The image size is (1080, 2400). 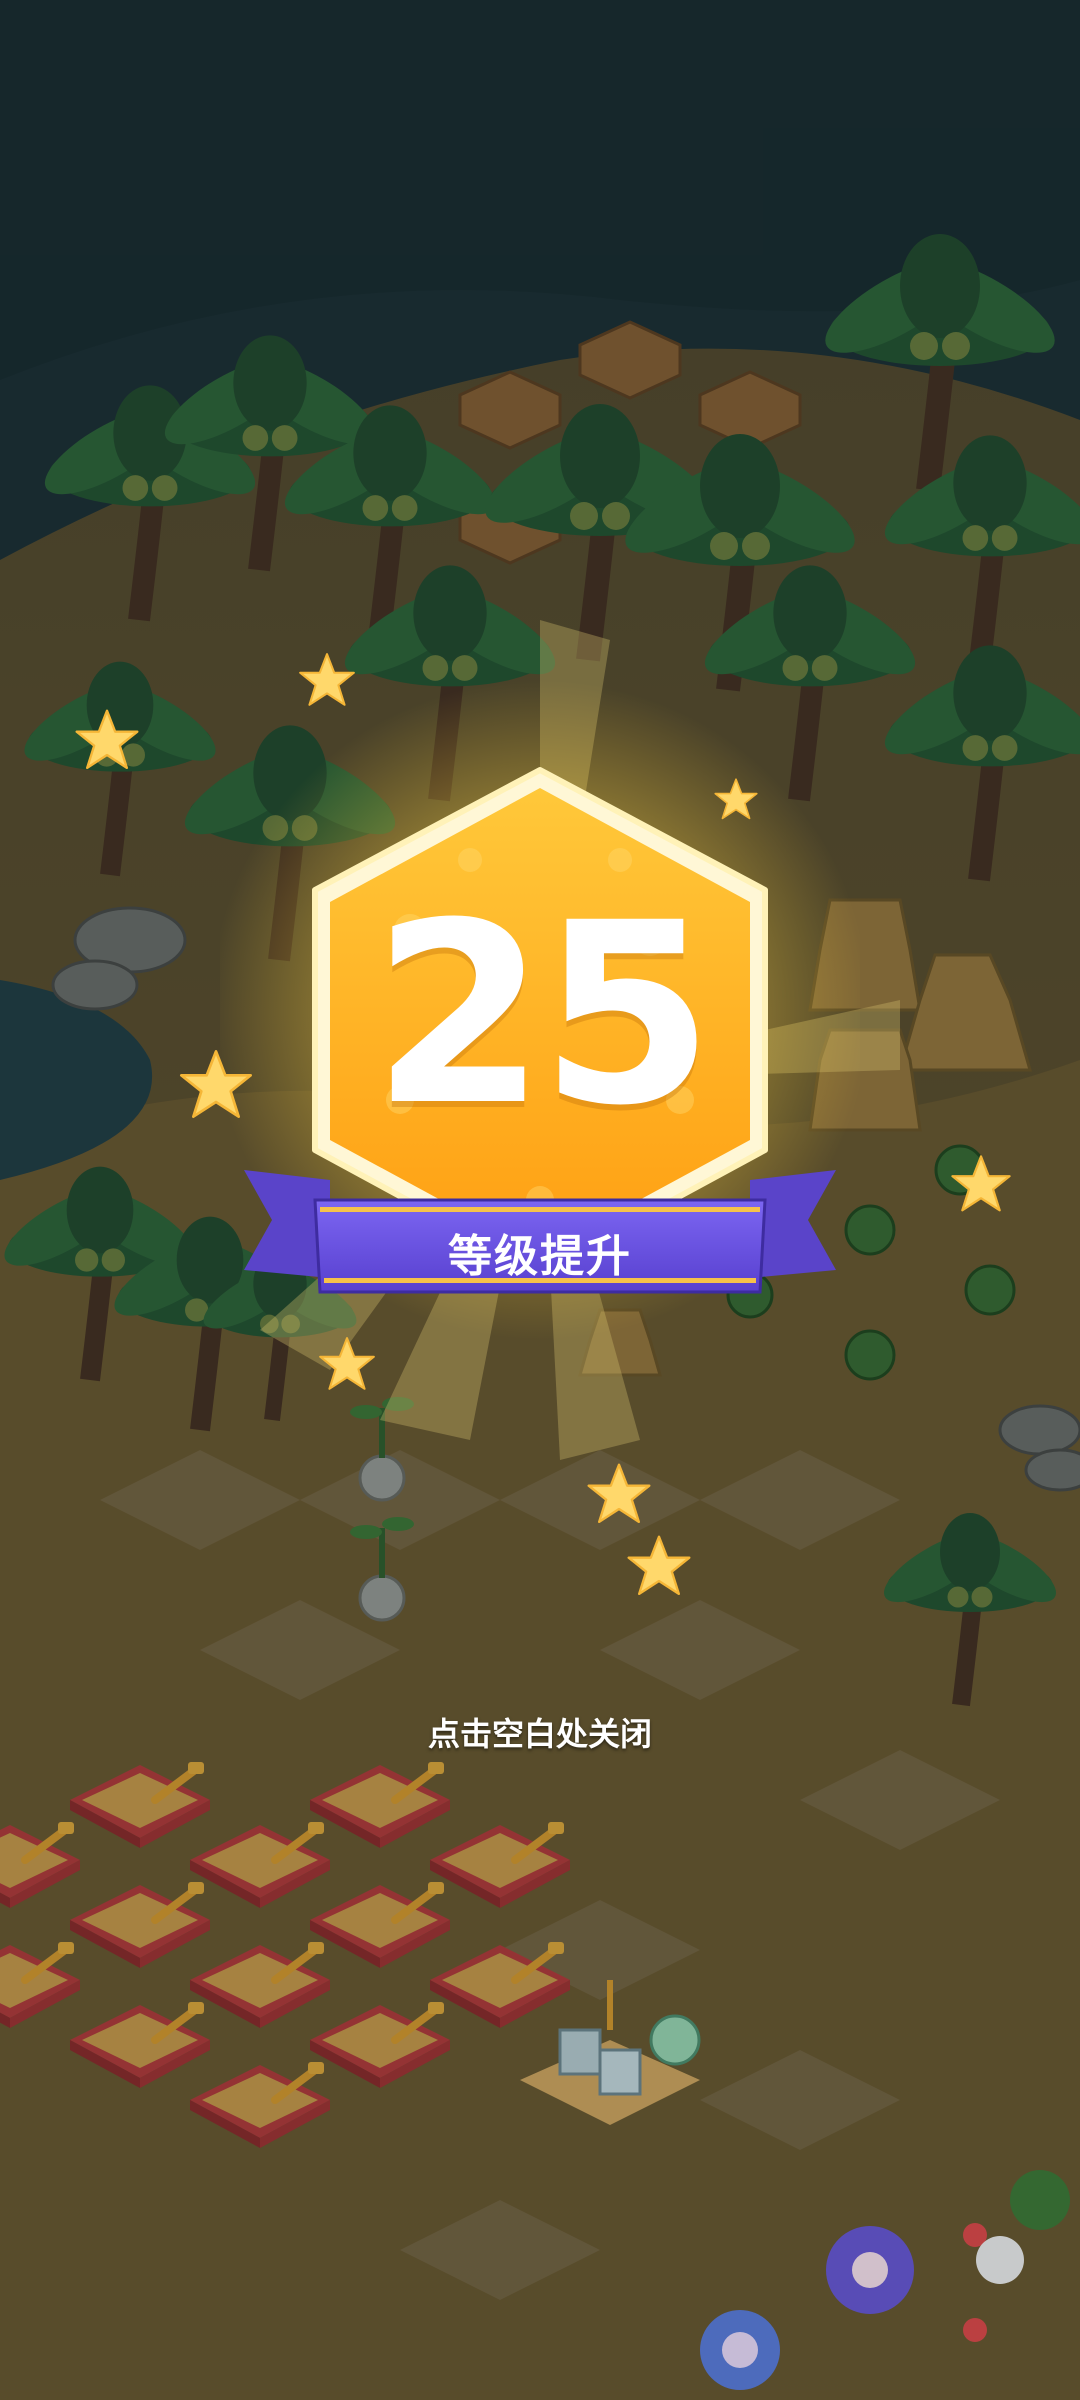 I want to click on ribbon-stripe-top, so click(x=540, y=1209).